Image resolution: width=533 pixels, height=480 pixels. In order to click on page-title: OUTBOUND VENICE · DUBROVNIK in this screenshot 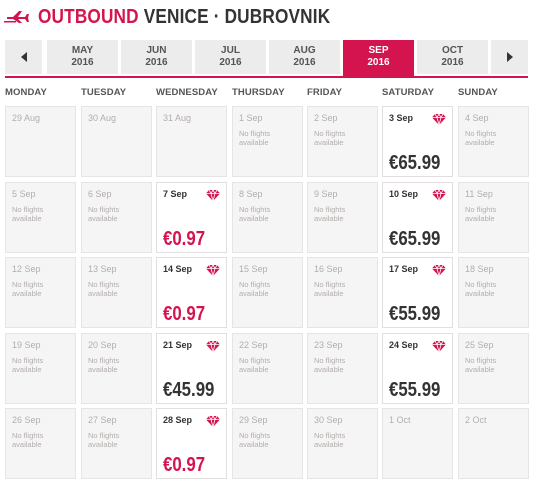, I will do `click(184, 17)`.